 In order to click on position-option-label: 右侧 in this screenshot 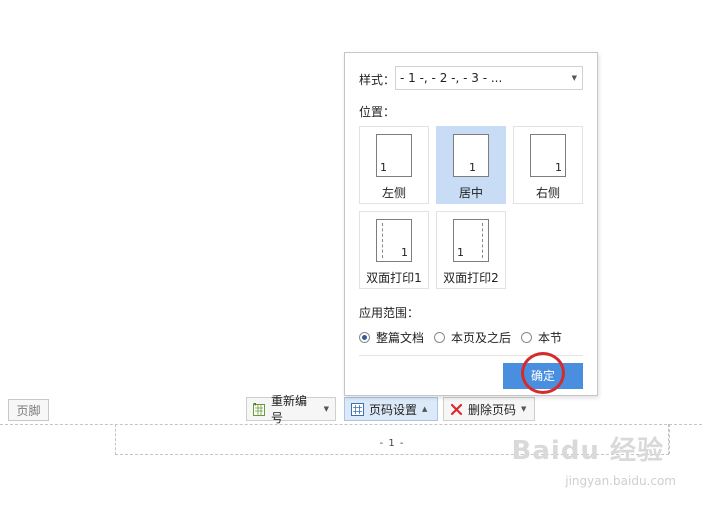, I will do `click(547, 193)`.